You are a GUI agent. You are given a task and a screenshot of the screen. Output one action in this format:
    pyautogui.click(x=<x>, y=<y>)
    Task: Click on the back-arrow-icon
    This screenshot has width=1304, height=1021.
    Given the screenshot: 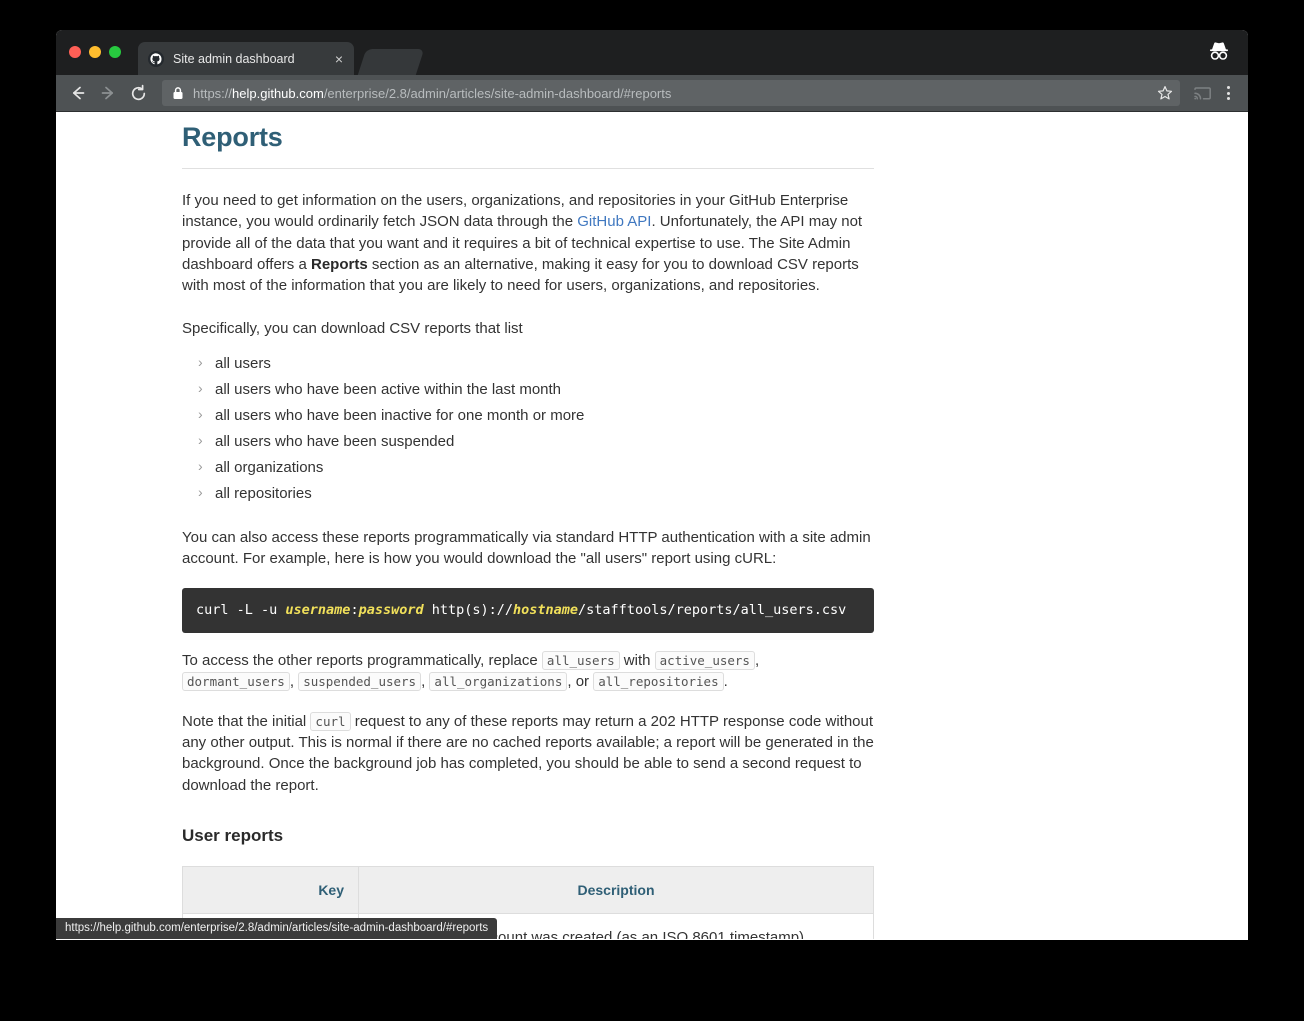 What is the action you would take?
    pyautogui.click(x=78, y=93)
    